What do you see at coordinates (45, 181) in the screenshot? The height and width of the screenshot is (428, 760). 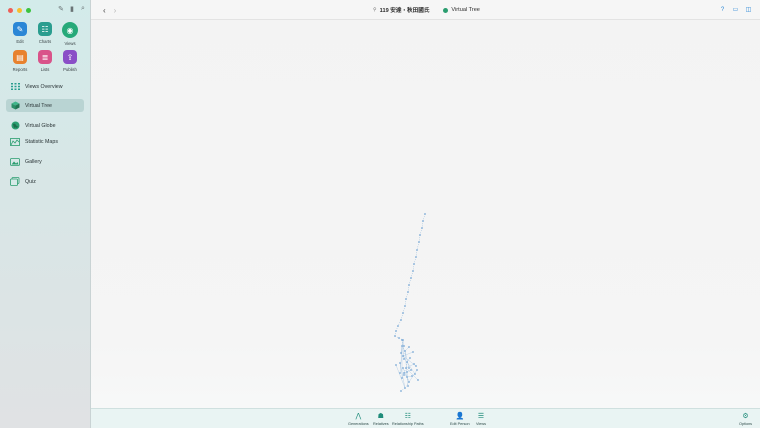 I see `sidebar-item-quiz: Quiz` at bounding box center [45, 181].